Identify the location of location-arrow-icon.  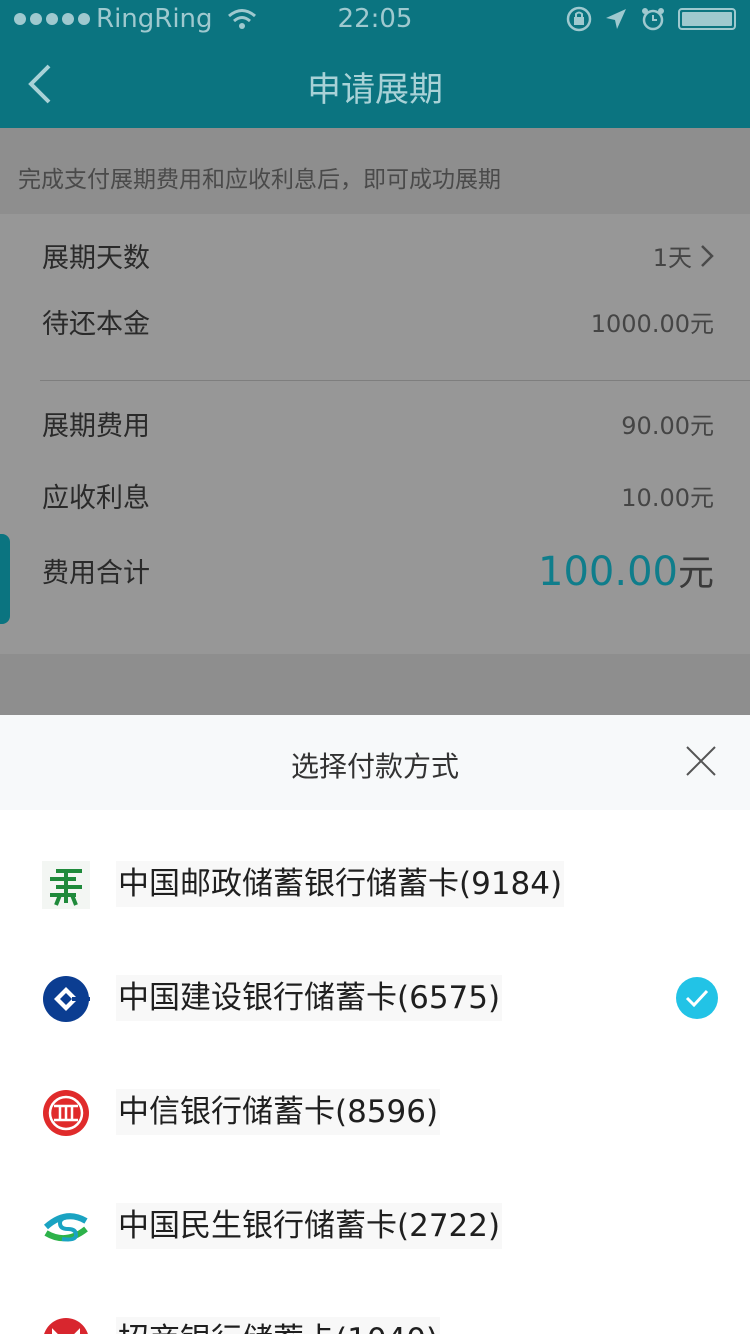
(616, 19).